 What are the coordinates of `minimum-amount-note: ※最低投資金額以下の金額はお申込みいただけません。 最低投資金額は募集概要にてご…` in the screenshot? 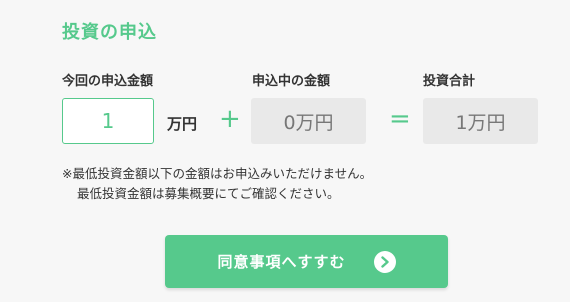 It's located at (217, 184).